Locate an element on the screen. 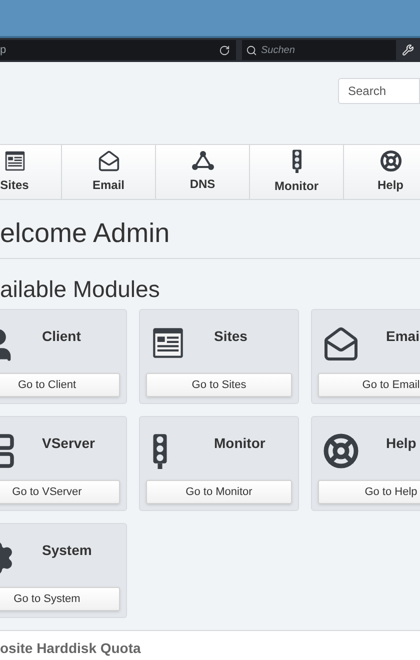 The height and width of the screenshot is (660, 420). search-field: Search is located at coordinates (379, 91).